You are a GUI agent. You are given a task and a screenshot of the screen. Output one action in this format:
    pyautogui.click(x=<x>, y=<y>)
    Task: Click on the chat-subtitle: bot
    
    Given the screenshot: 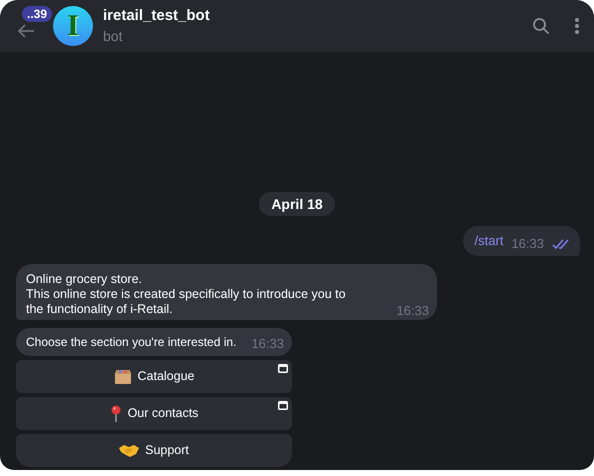 What is the action you would take?
    pyautogui.click(x=113, y=36)
    